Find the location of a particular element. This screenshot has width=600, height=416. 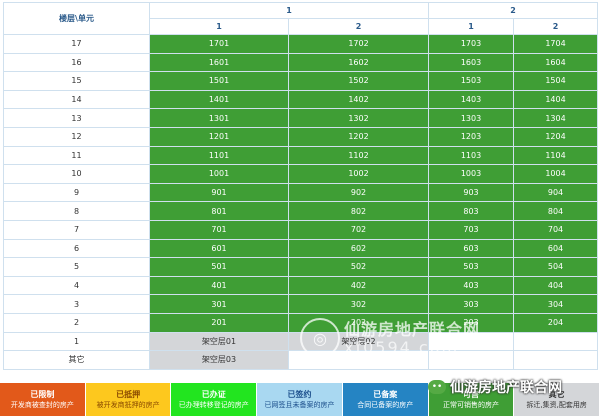

room-cell: 1302 is located at coordinates (358, 118).